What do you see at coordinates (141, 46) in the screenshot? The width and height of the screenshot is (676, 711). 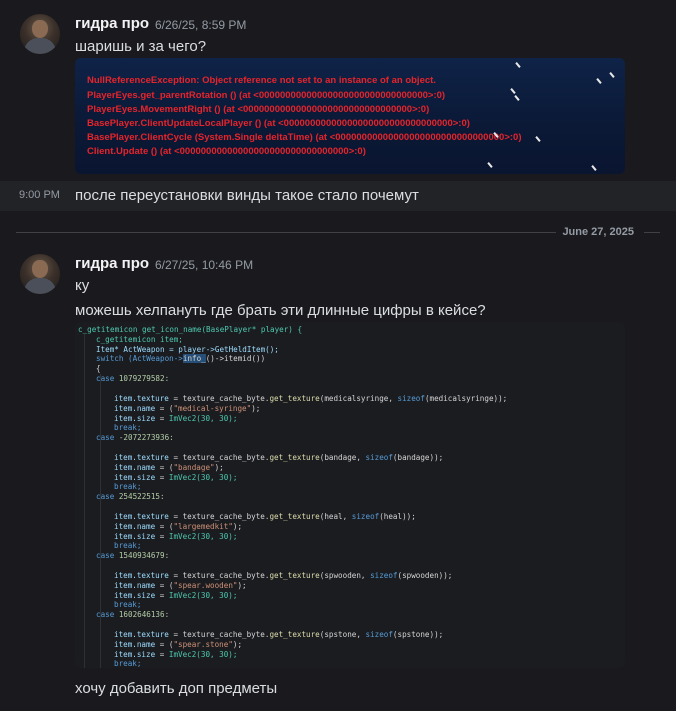 I see `message-text: шаришь и за чего?` at bounding box center [141, 46].